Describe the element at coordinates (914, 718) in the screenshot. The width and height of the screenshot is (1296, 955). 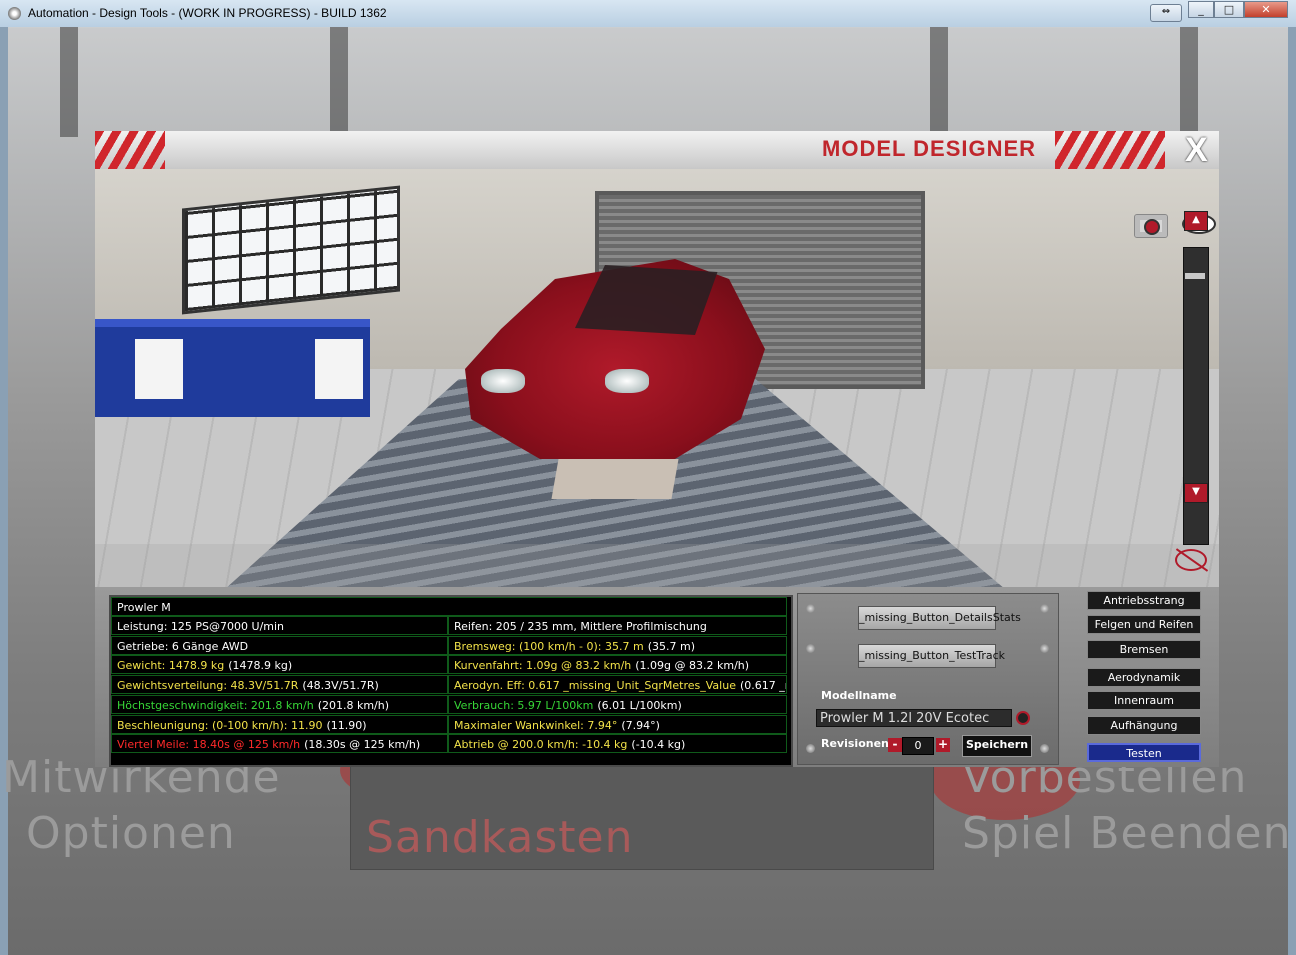
I see `model-name-field: Prowler M 1.2l 20V Ecotec` at that location.